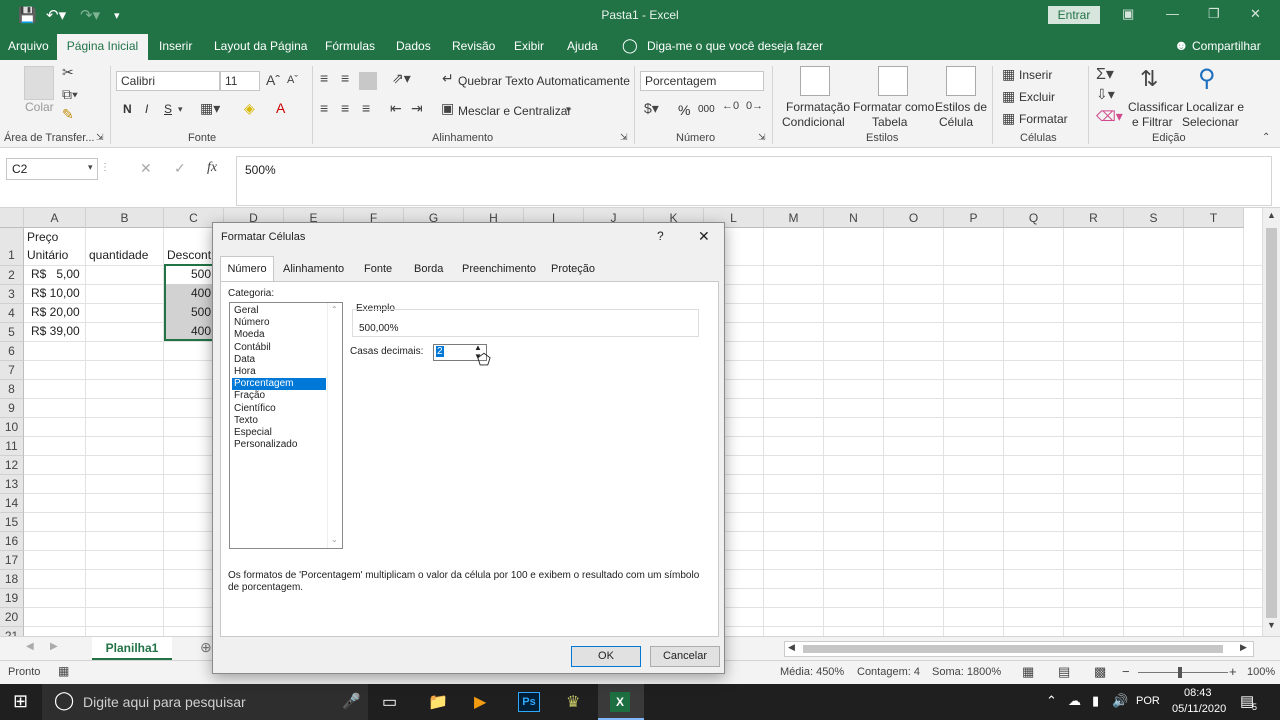 This screenshot has width=1280, height=720. Describe the element at coordinates (127, 109) in the screenshot. I see `bold-button: N` at that location.